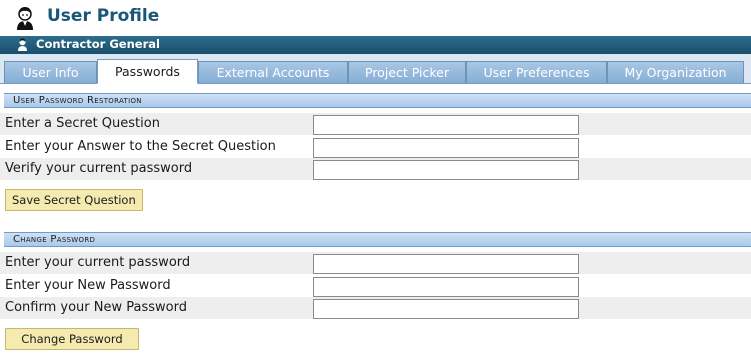 The height and width of the screenshot is (364, 751). Describe the element at coordinates (446, 287) in the screenshot. I see `new-password-input` at that location.